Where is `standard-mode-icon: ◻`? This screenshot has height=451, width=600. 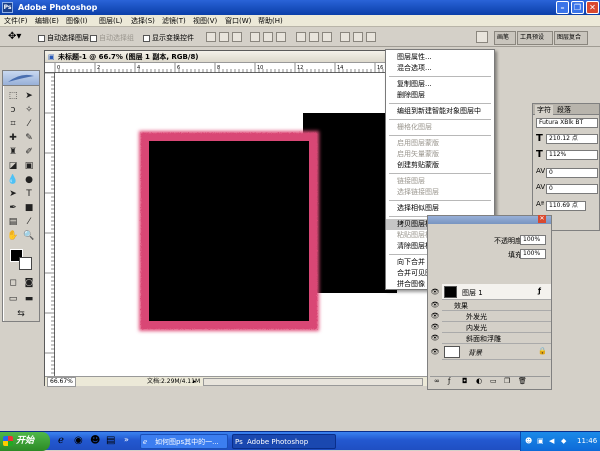
standard-mode-icon: ◻ is located at coordinates (13, 283).